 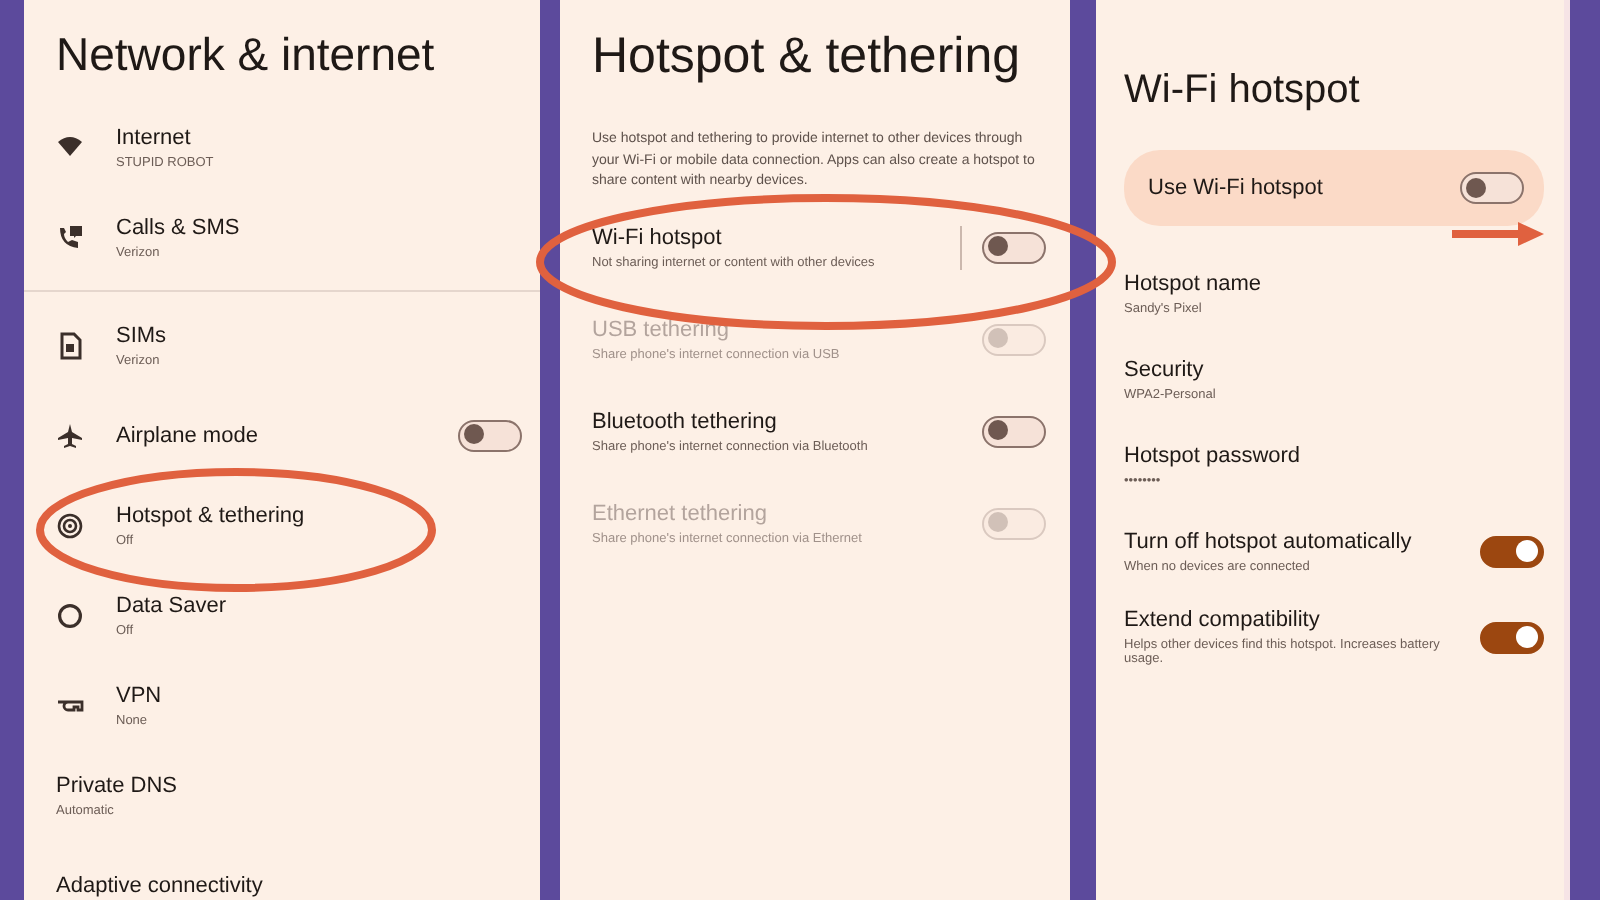 What do you see at coordinates (70, 345) in the screenshot?
I see `sim-card-icon` at bounding box center [70, 345].